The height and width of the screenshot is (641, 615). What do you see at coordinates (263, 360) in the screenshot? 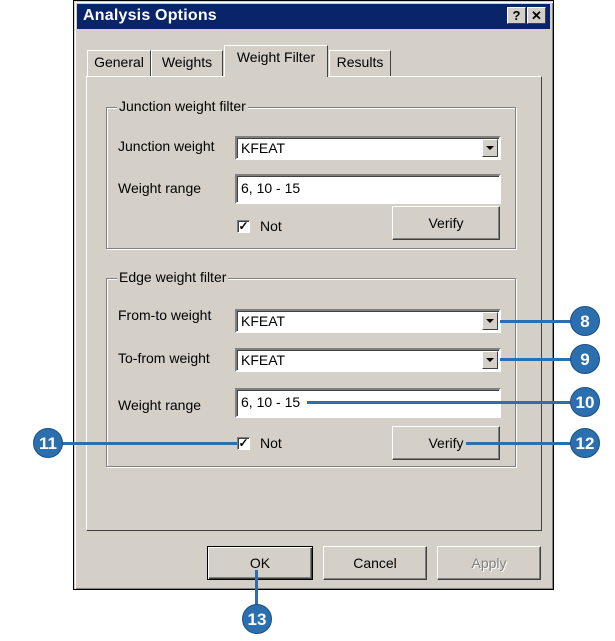
I see `to-from-weight-value: KFEAT` at bounding box center [263, 360].